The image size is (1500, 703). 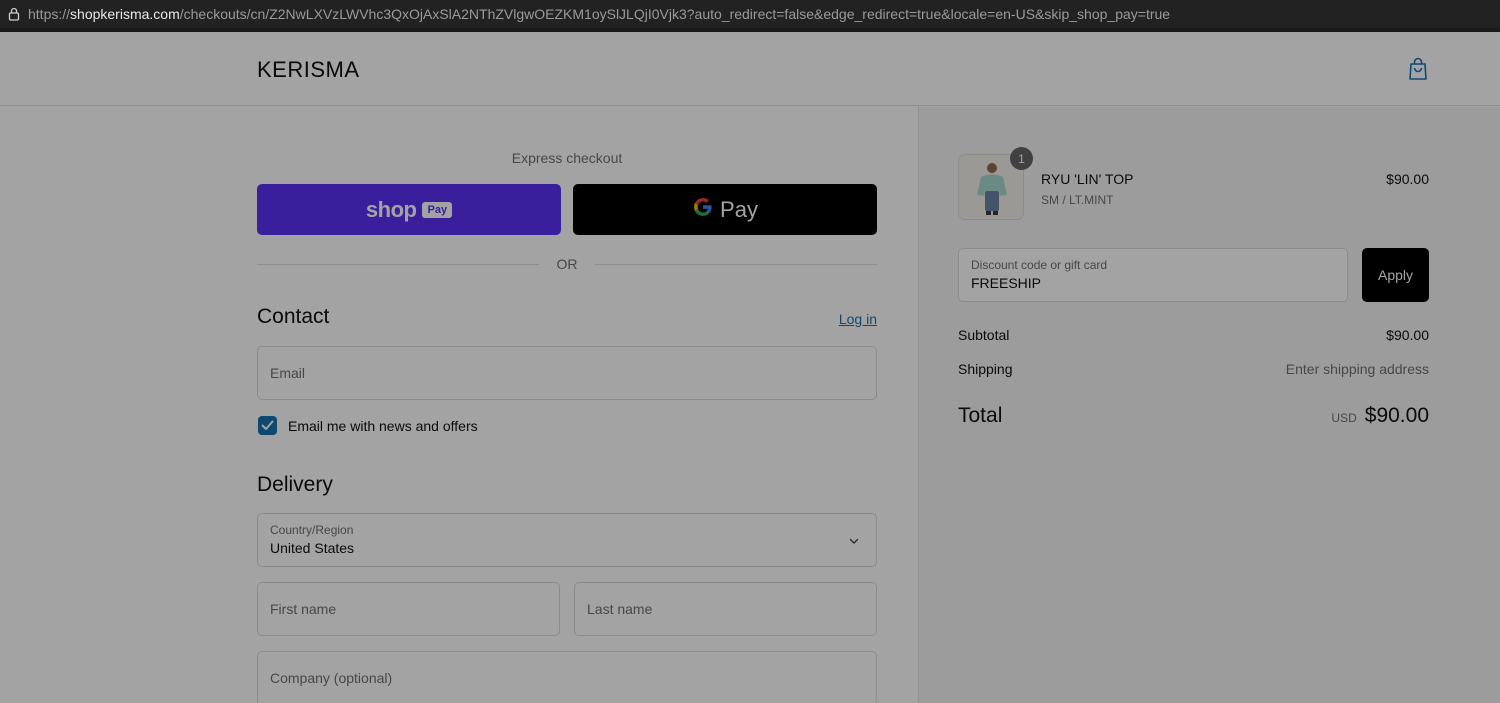 What do you see at coordinates (1344, 418) in the screenshot?
I see `currency-code: USD` at bounding box center [1344, 418].